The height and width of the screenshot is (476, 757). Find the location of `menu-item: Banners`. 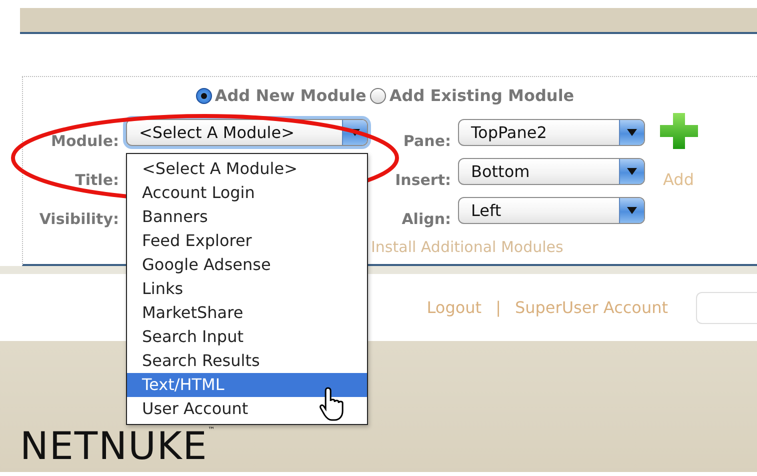

menu-item: Banners is located at coordinates (247, 217).